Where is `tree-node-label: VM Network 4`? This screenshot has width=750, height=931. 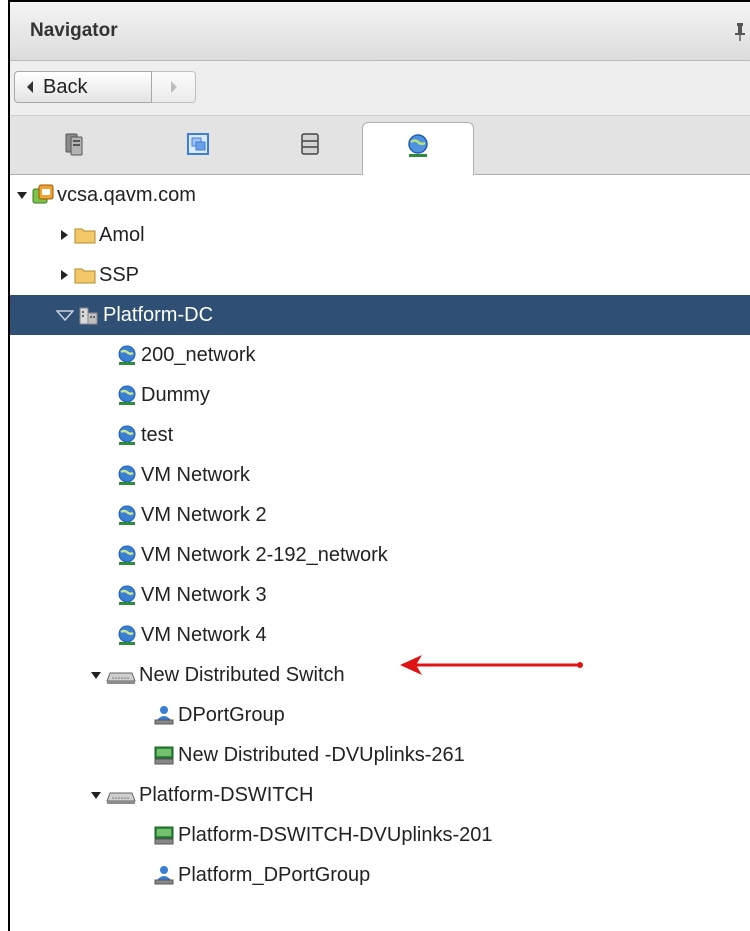 tree-node-label: VM Network 4 is located at coordinates (204, 634).